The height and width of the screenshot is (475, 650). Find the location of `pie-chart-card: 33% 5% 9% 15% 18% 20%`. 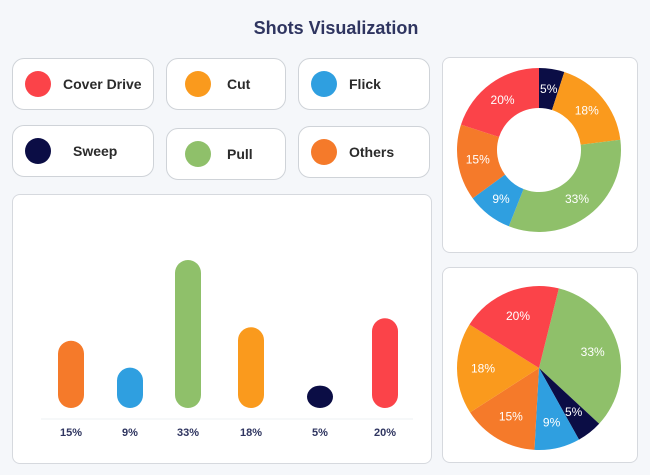

pie-chart-card: 33% 5% 9% 15% 18% 20% is located at coordinates (540, 365).